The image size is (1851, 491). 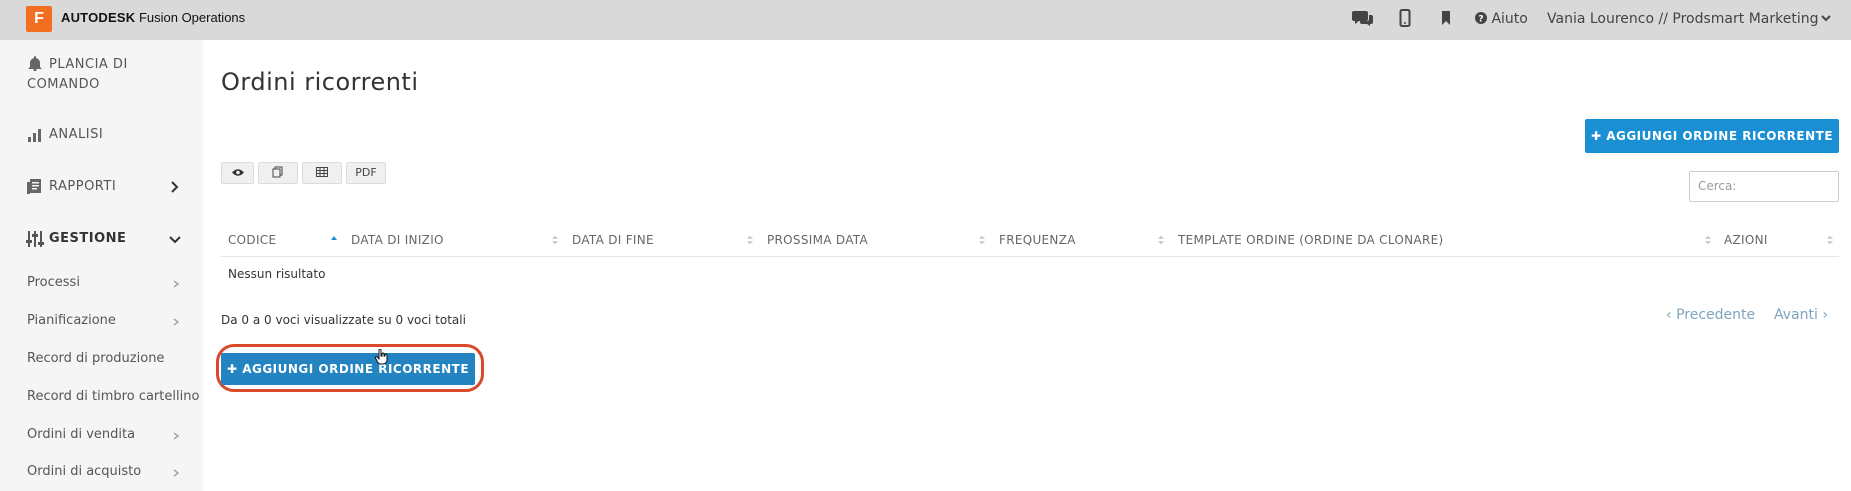 What do you see at coordinates (1030, 256) in the screenshot?
I see `header-divider` at bounding box center [1030, 256].